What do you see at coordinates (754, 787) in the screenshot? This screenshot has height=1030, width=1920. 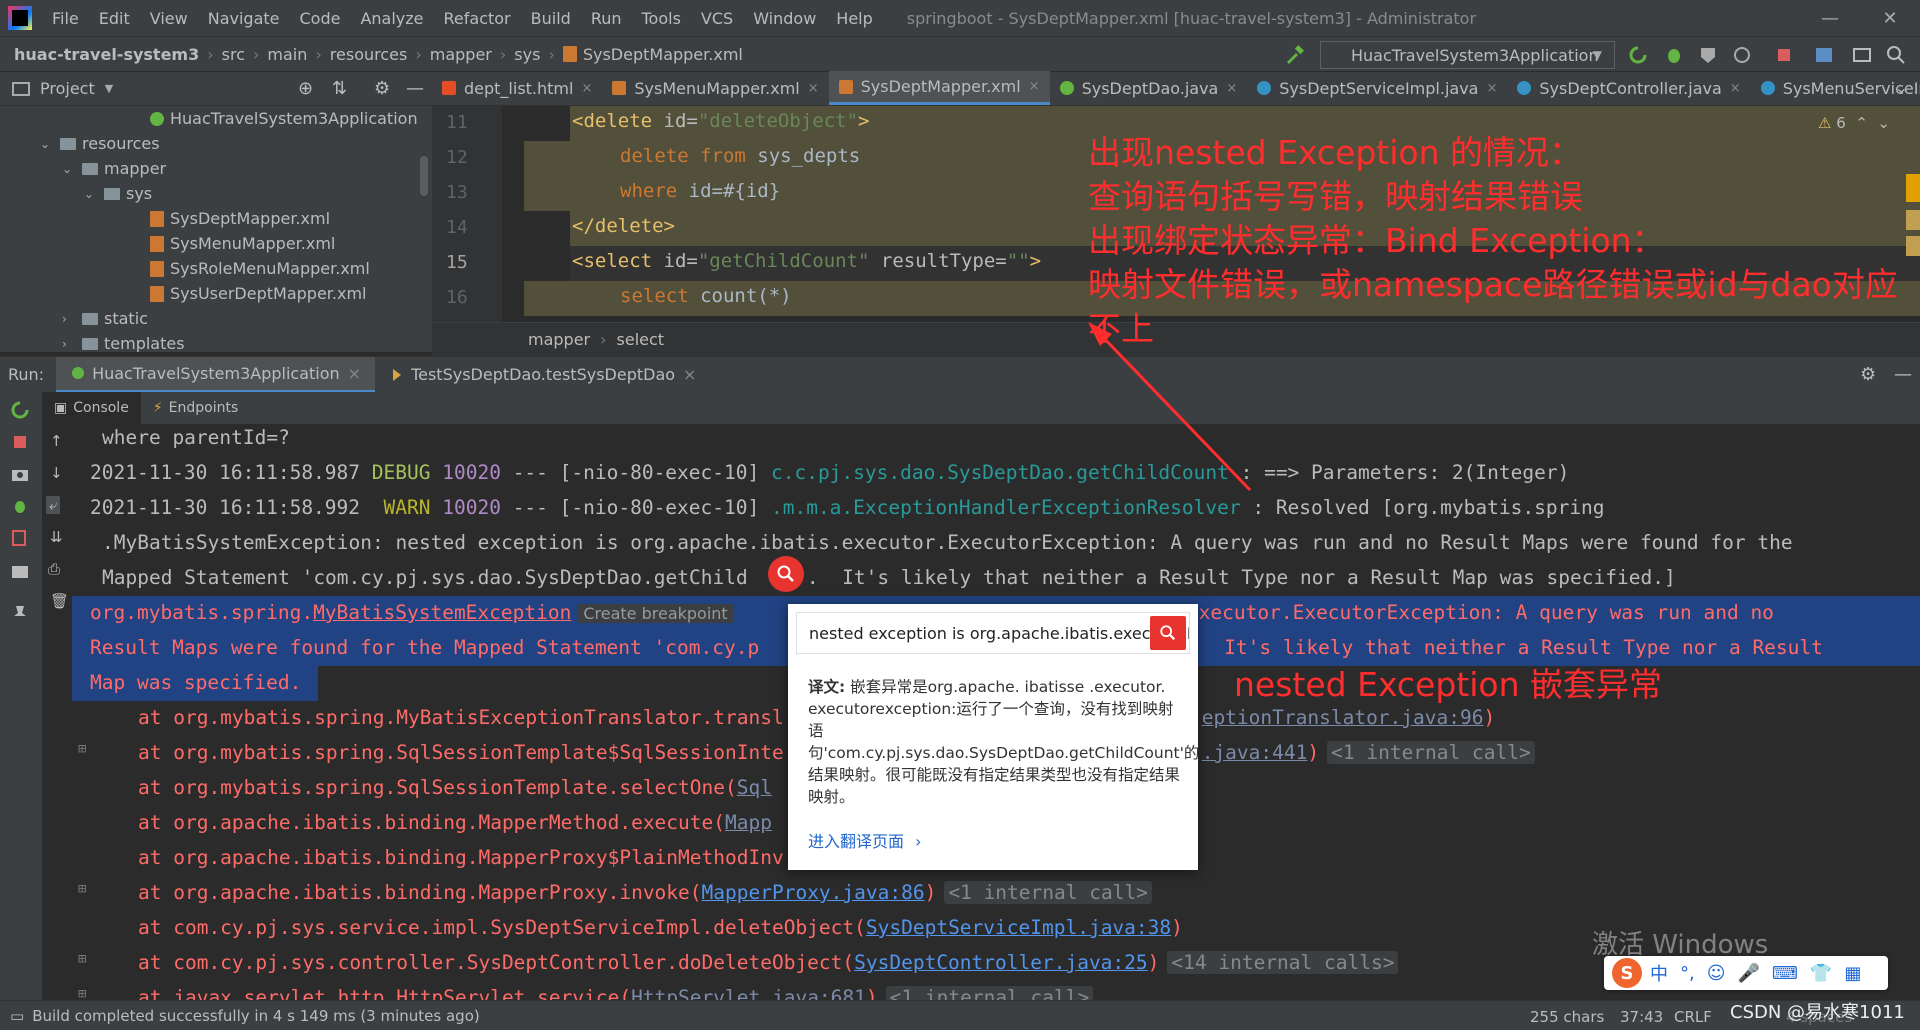 I see `source-link: Sql` at bounding box center [754, 787].